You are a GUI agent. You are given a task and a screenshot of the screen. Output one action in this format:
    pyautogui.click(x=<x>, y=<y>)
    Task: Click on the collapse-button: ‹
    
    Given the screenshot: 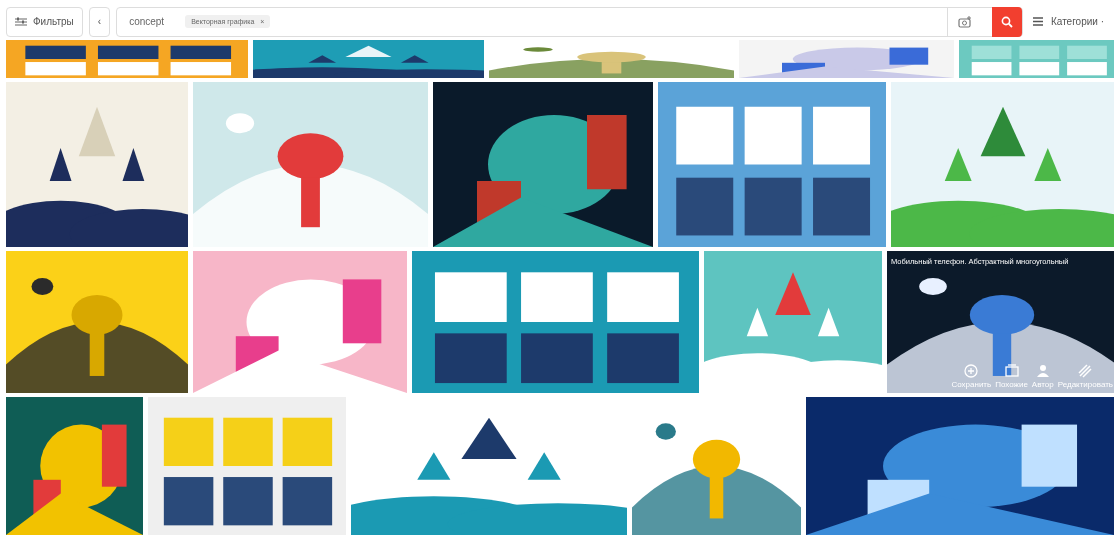 What is the action you would take?
    pyautogui.click(x=99, y=21)
    